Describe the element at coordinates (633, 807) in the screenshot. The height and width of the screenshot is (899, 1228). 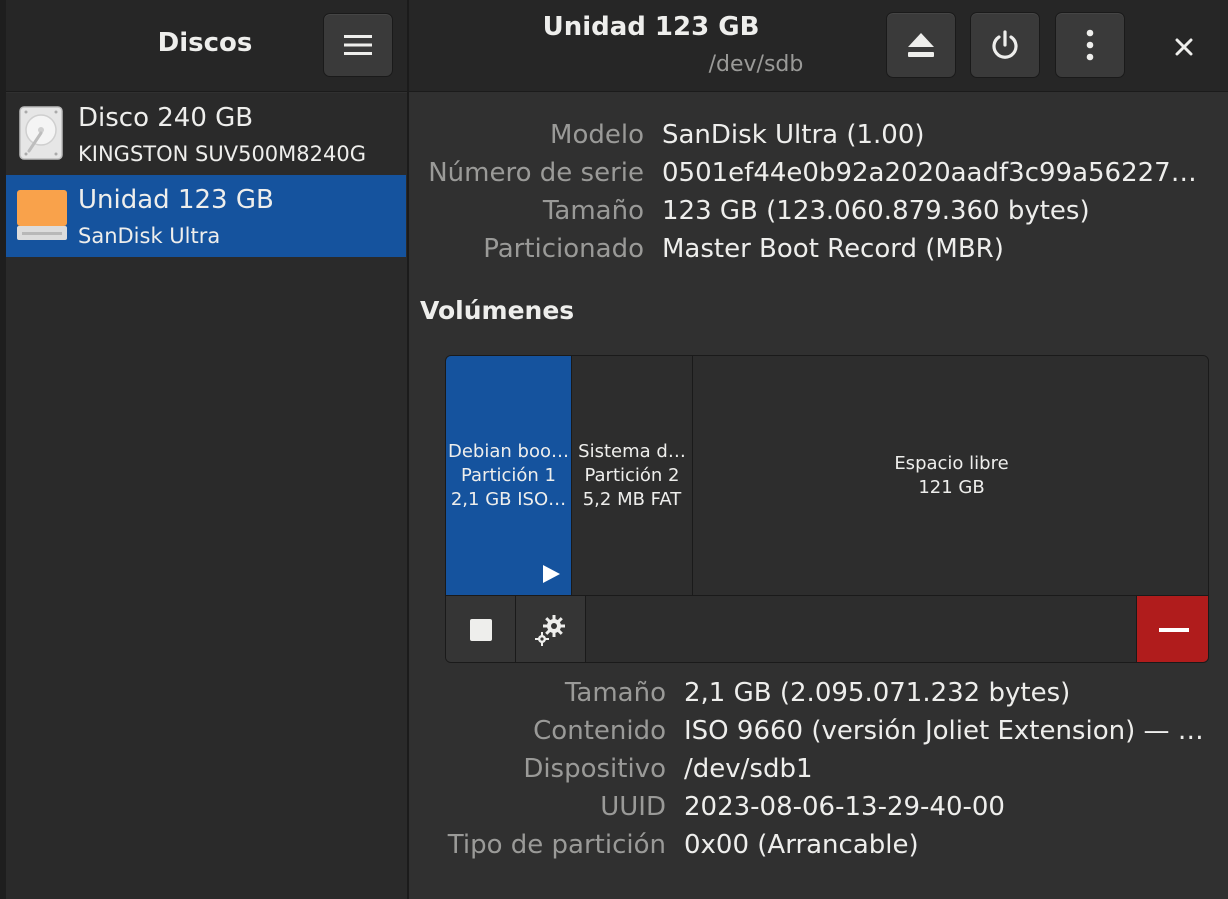
I see `uuid-label: UUID` at that location.